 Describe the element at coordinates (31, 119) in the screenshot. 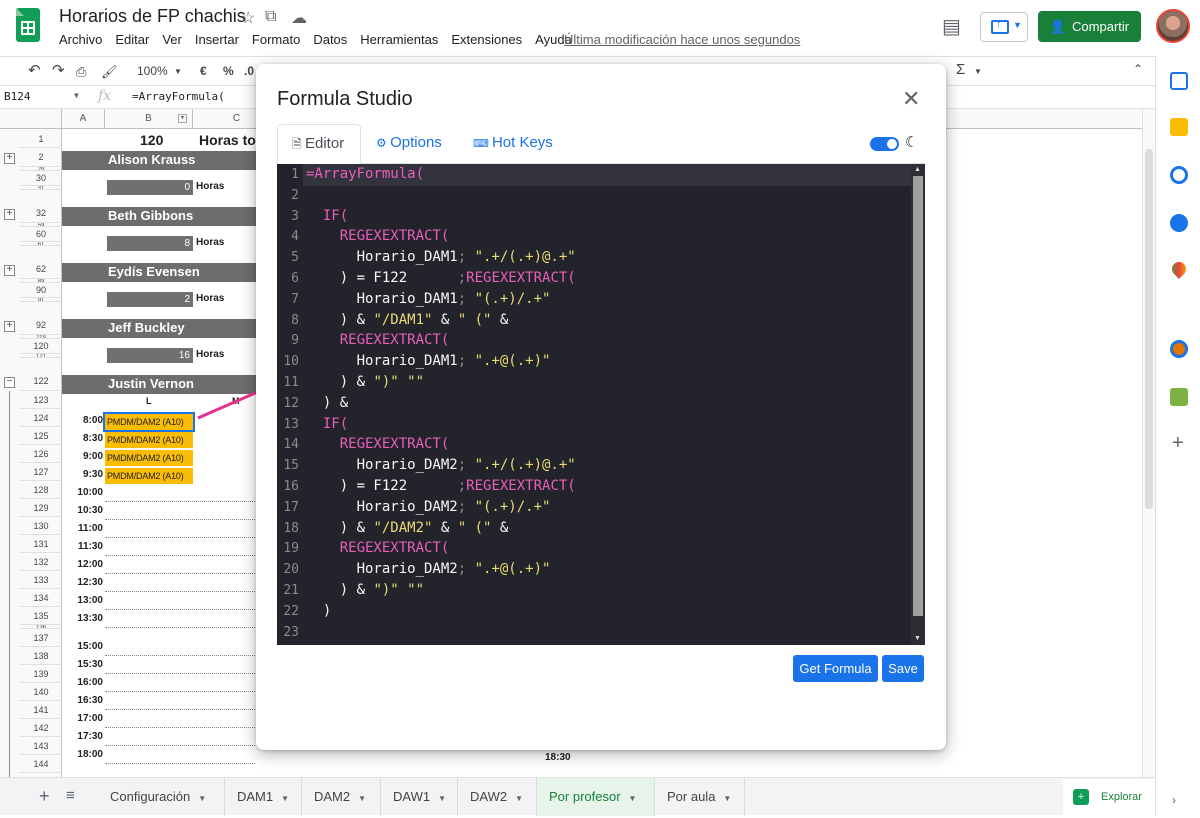

I see `select-all-corner` at that location.